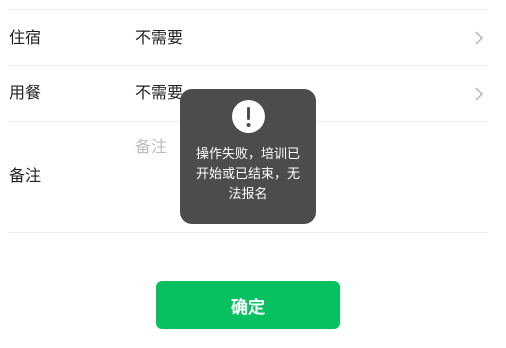 This screenshot has width=506, height=348. Describe the element at coordinates (248, 305) in the screenshot. I see `confirm-button: 确定` at that location.